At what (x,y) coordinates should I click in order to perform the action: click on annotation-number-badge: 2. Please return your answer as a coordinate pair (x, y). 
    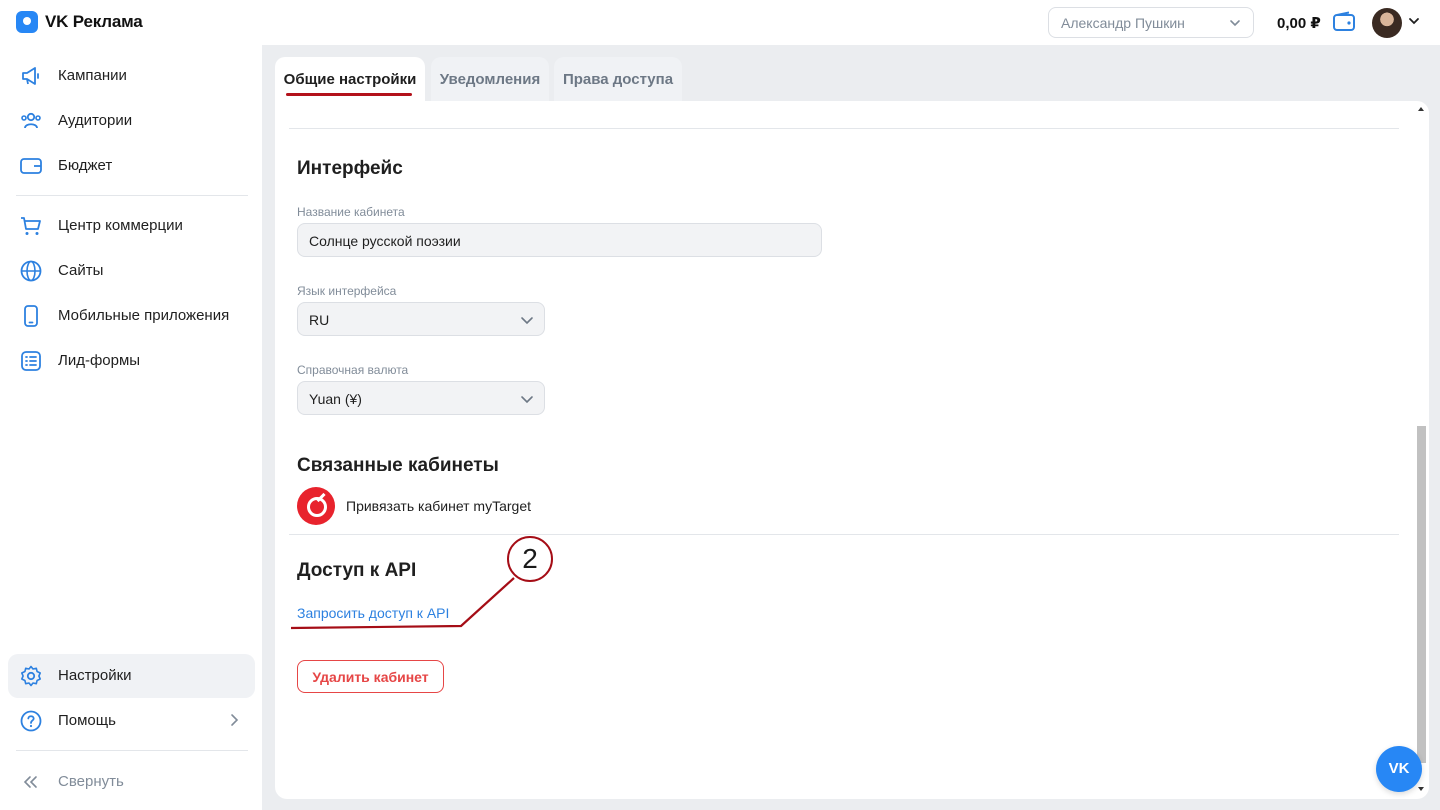
    Looking at the image, I should click on (530, 559).